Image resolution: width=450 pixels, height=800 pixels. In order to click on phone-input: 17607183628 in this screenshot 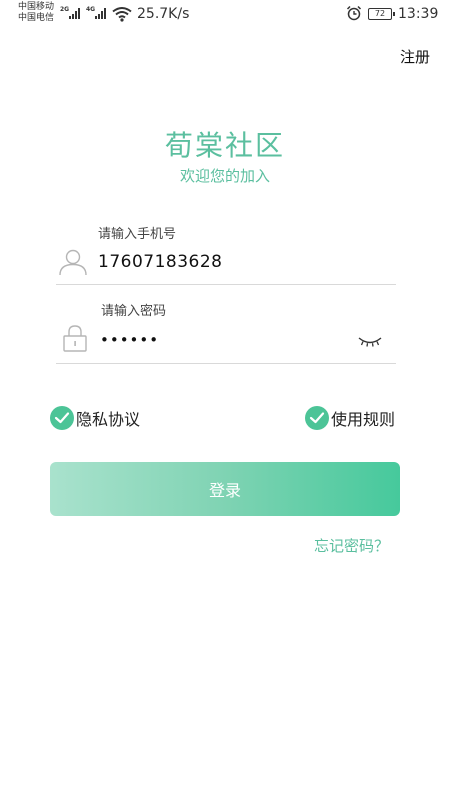, I will do `click(160, 262)`.